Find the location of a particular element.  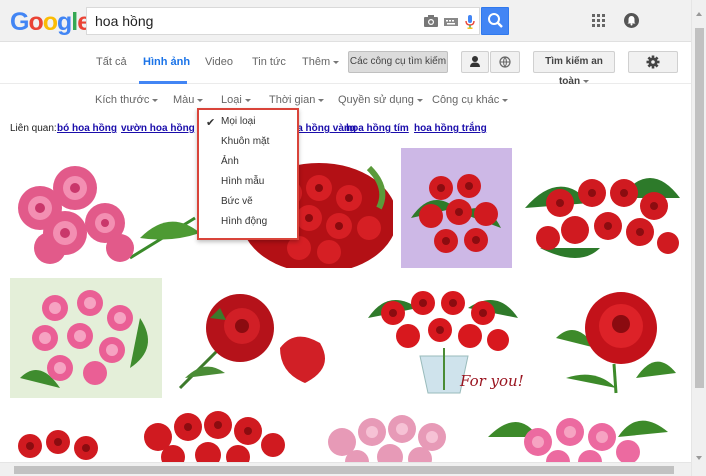

settings-button is located at coordinates (653, 62).